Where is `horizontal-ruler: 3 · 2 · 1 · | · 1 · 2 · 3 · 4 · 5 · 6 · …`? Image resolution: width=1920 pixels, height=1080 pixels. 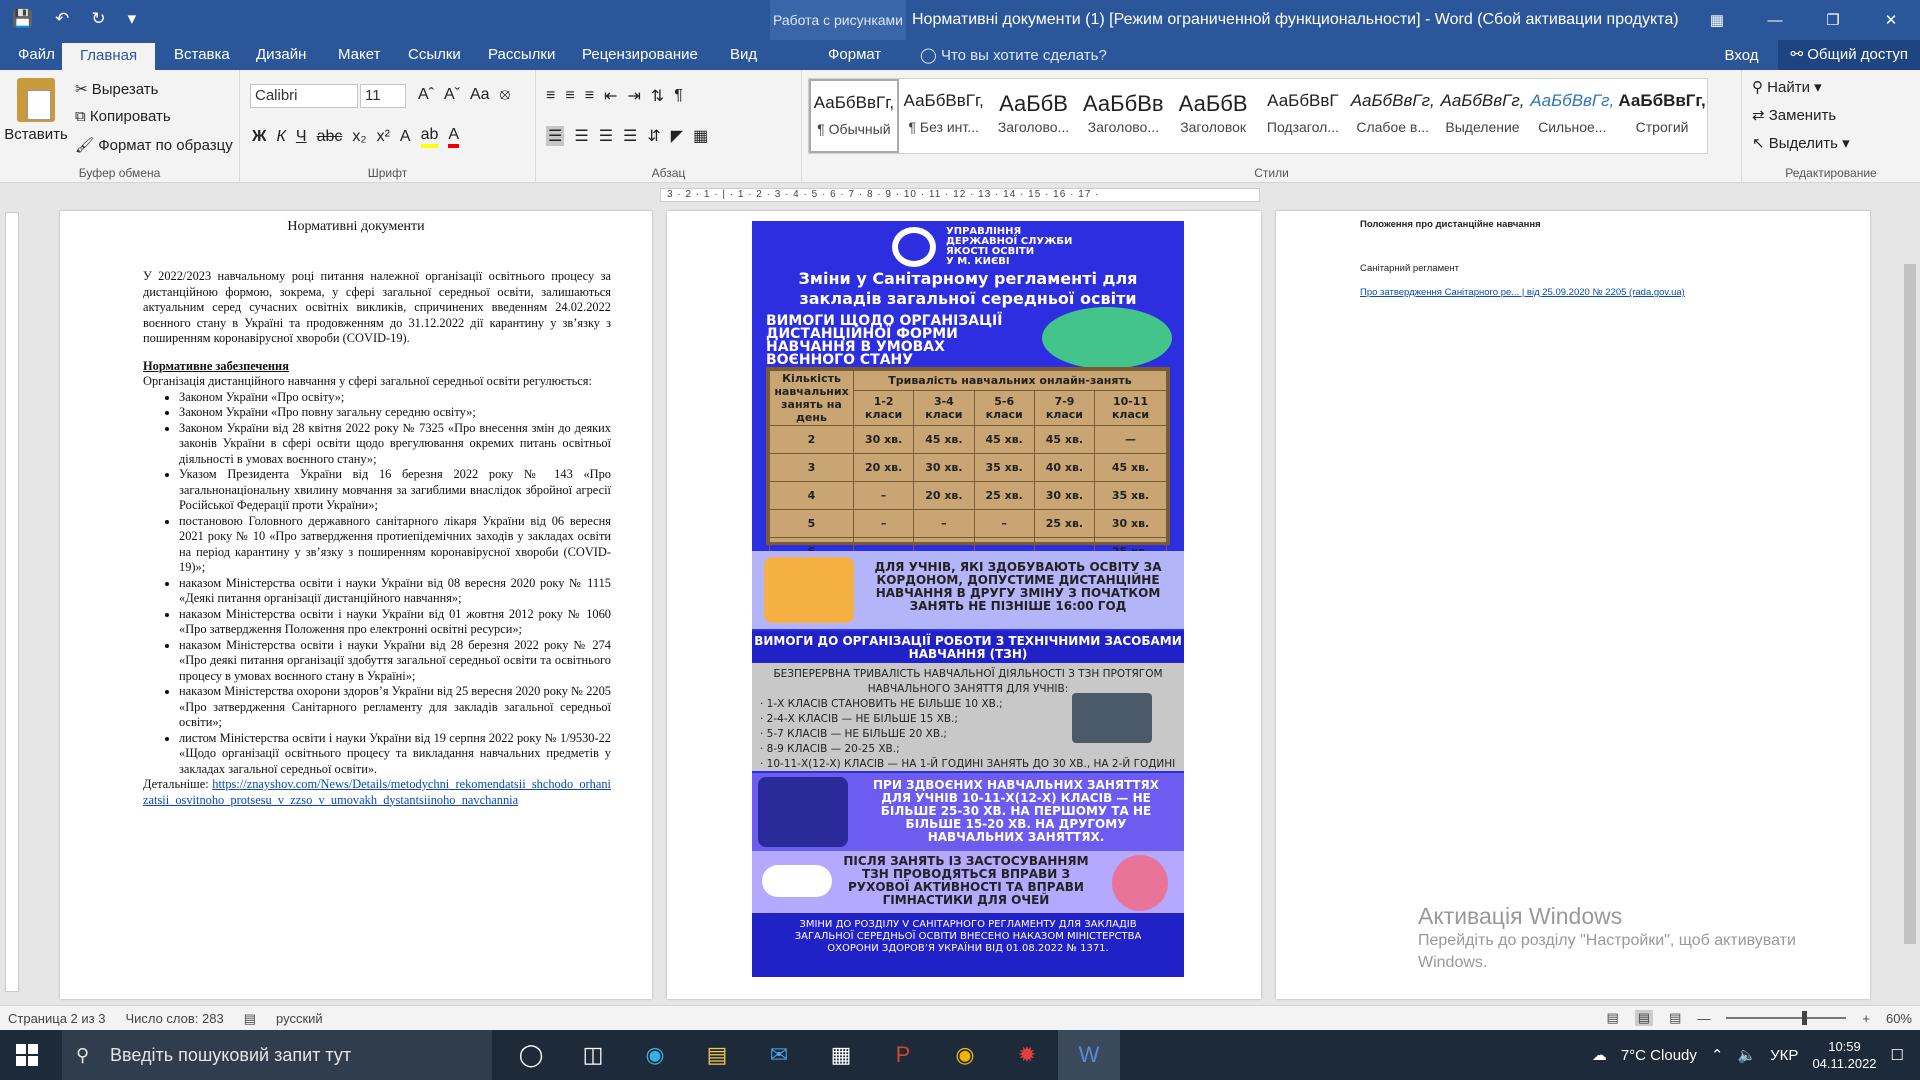 horizontal-ruler: 3 · 2 · 1 · | · 1 · 2 · 3 · 4 · 5 · 6 · … is located at coordinates (960, 195).